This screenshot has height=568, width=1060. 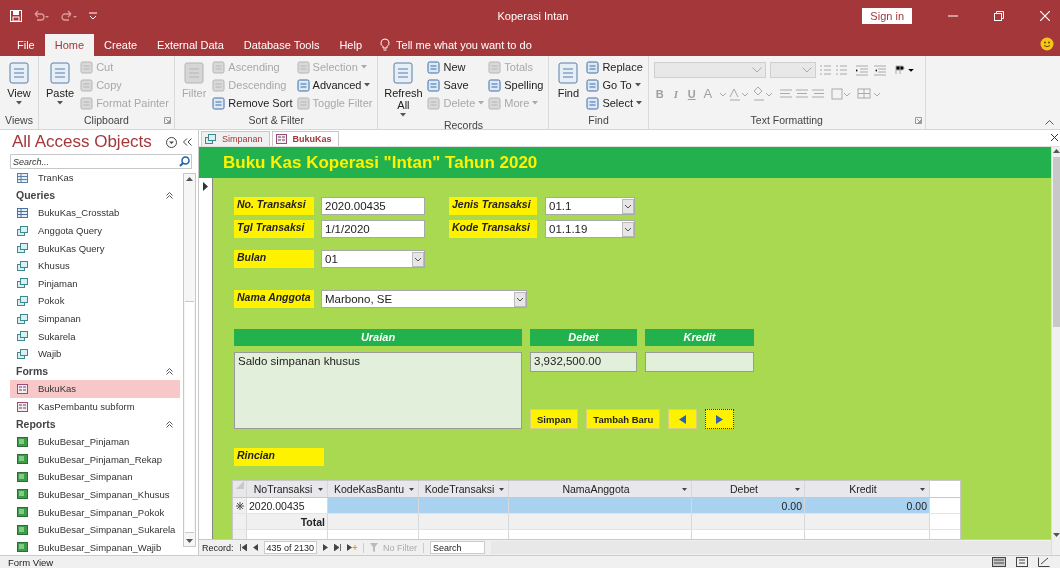 I want to click on ribbon-button: Find, so click(x=568, y=80).